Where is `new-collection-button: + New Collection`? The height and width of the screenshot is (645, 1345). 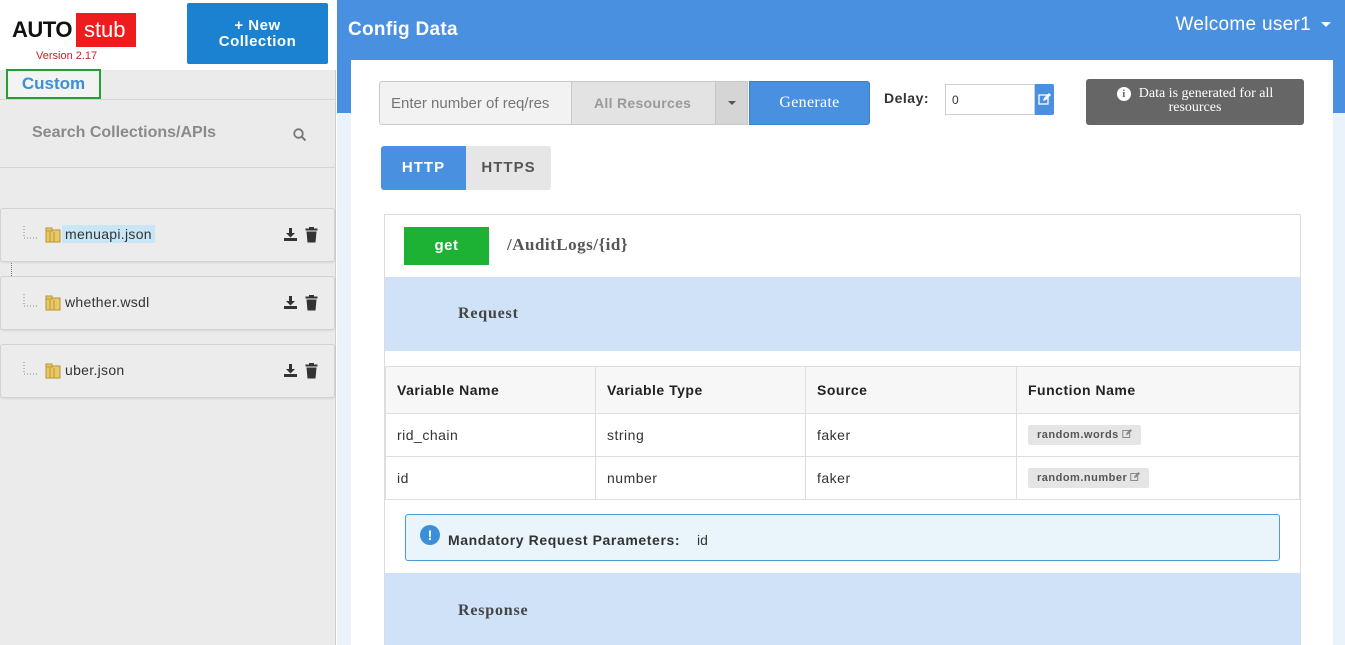 new-collection-button: + New Collection is located at coordinates (257, 33).